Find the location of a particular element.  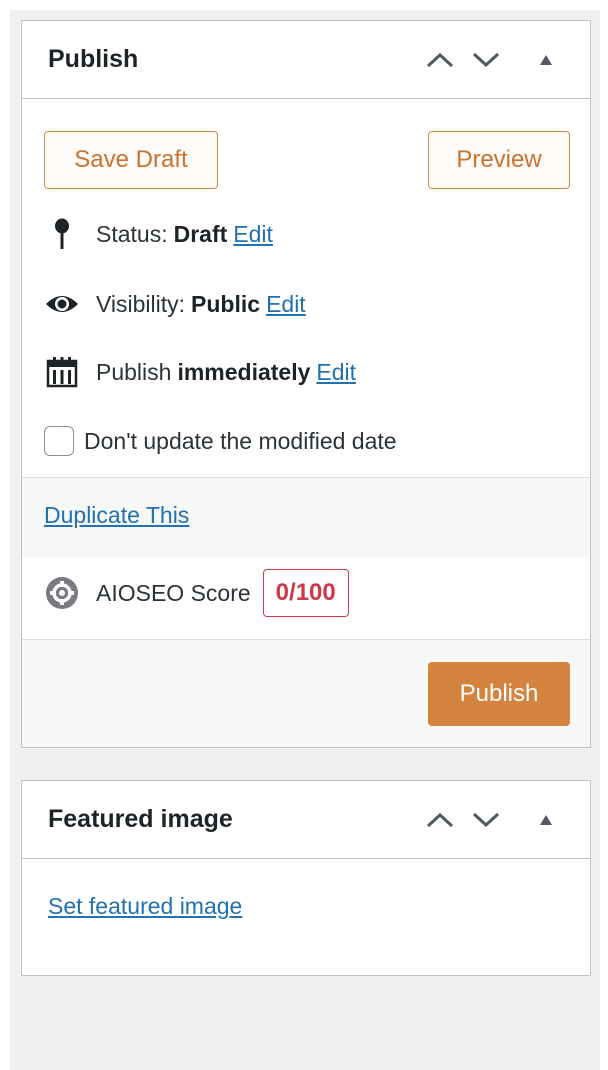

calendar-icon is located at coordinates (62, 372).